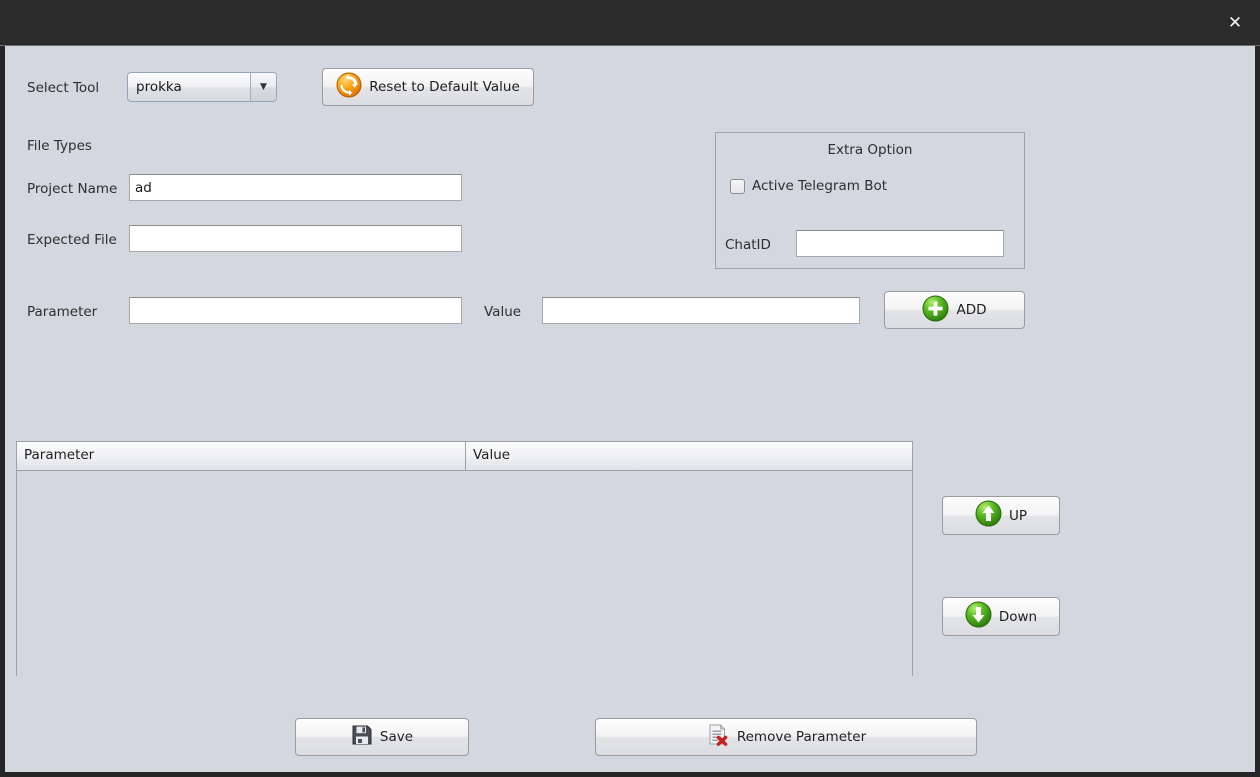  I want to click on file-types-label: File Types, so click(59, 146).